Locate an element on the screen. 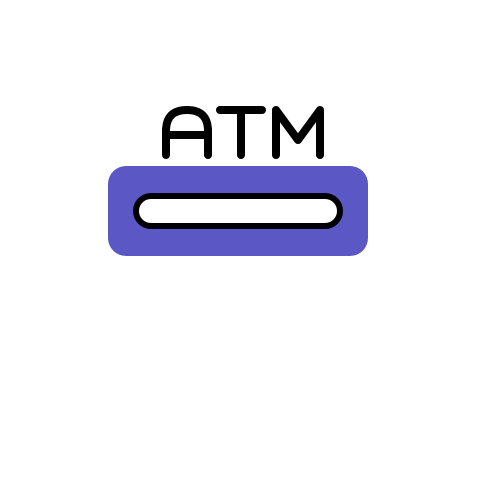 Image resolution: width=500 pixels, height=500 pixels. card-slot is located at coordinates (238, 211).